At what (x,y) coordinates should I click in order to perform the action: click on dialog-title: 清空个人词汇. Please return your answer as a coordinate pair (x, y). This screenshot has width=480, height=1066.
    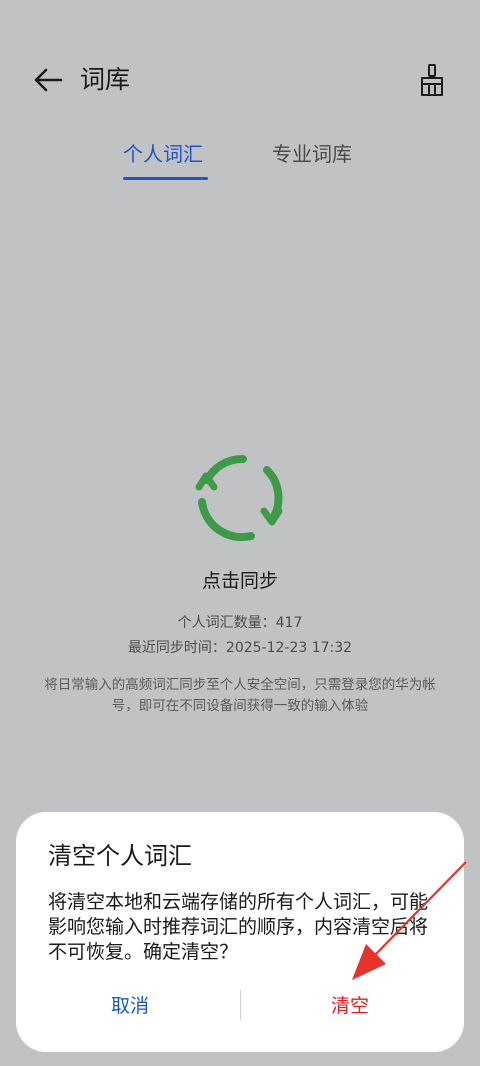
    Looking at the image, I should click on (120, 856).